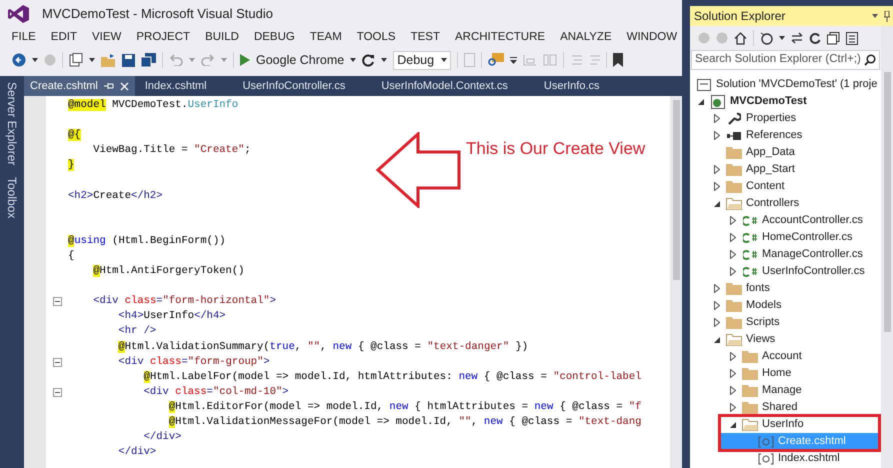  Describe the element at coordinates (106, 38) in the screenshot. I see `menu-item: VIEW` at that location.